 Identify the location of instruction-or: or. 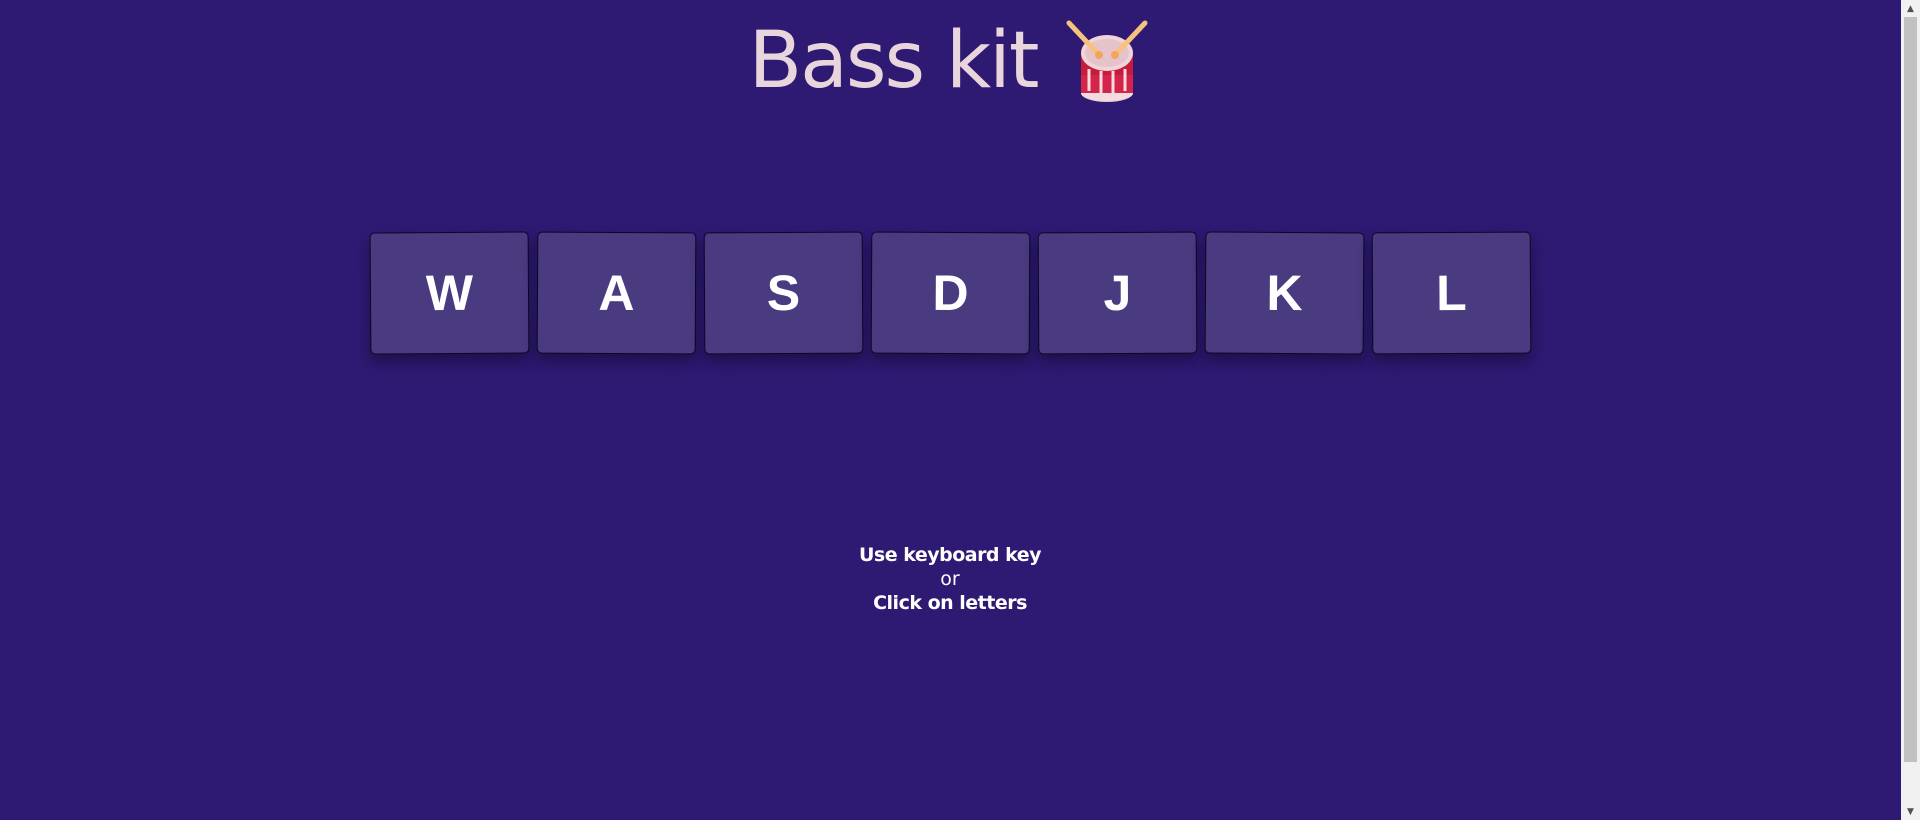
(950, 579).